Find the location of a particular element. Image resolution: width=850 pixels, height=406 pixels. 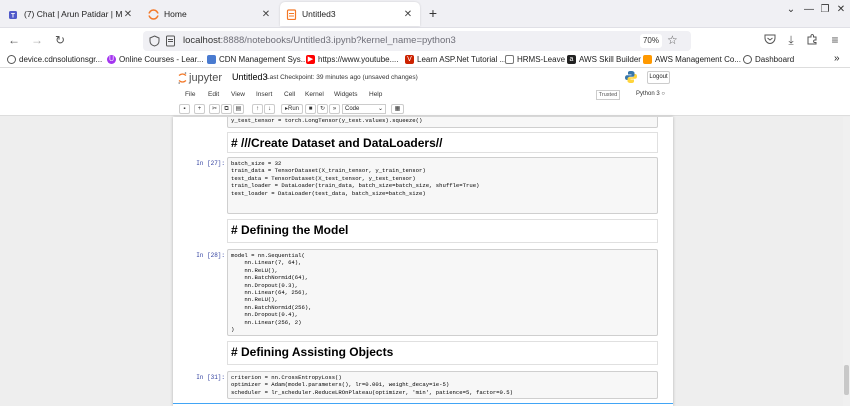

minimize-icon: — is located at coordinates (809, 9).